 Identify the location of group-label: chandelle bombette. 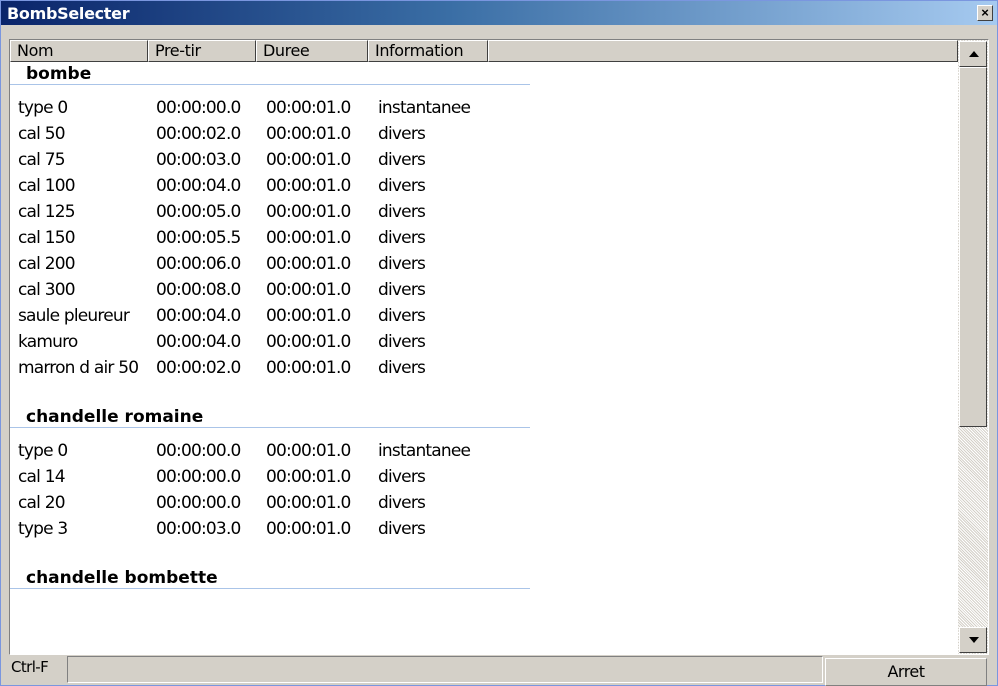
(122, 578).